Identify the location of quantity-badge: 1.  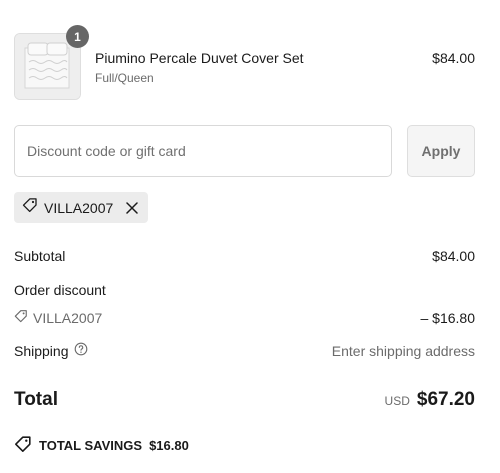
(77, 36).